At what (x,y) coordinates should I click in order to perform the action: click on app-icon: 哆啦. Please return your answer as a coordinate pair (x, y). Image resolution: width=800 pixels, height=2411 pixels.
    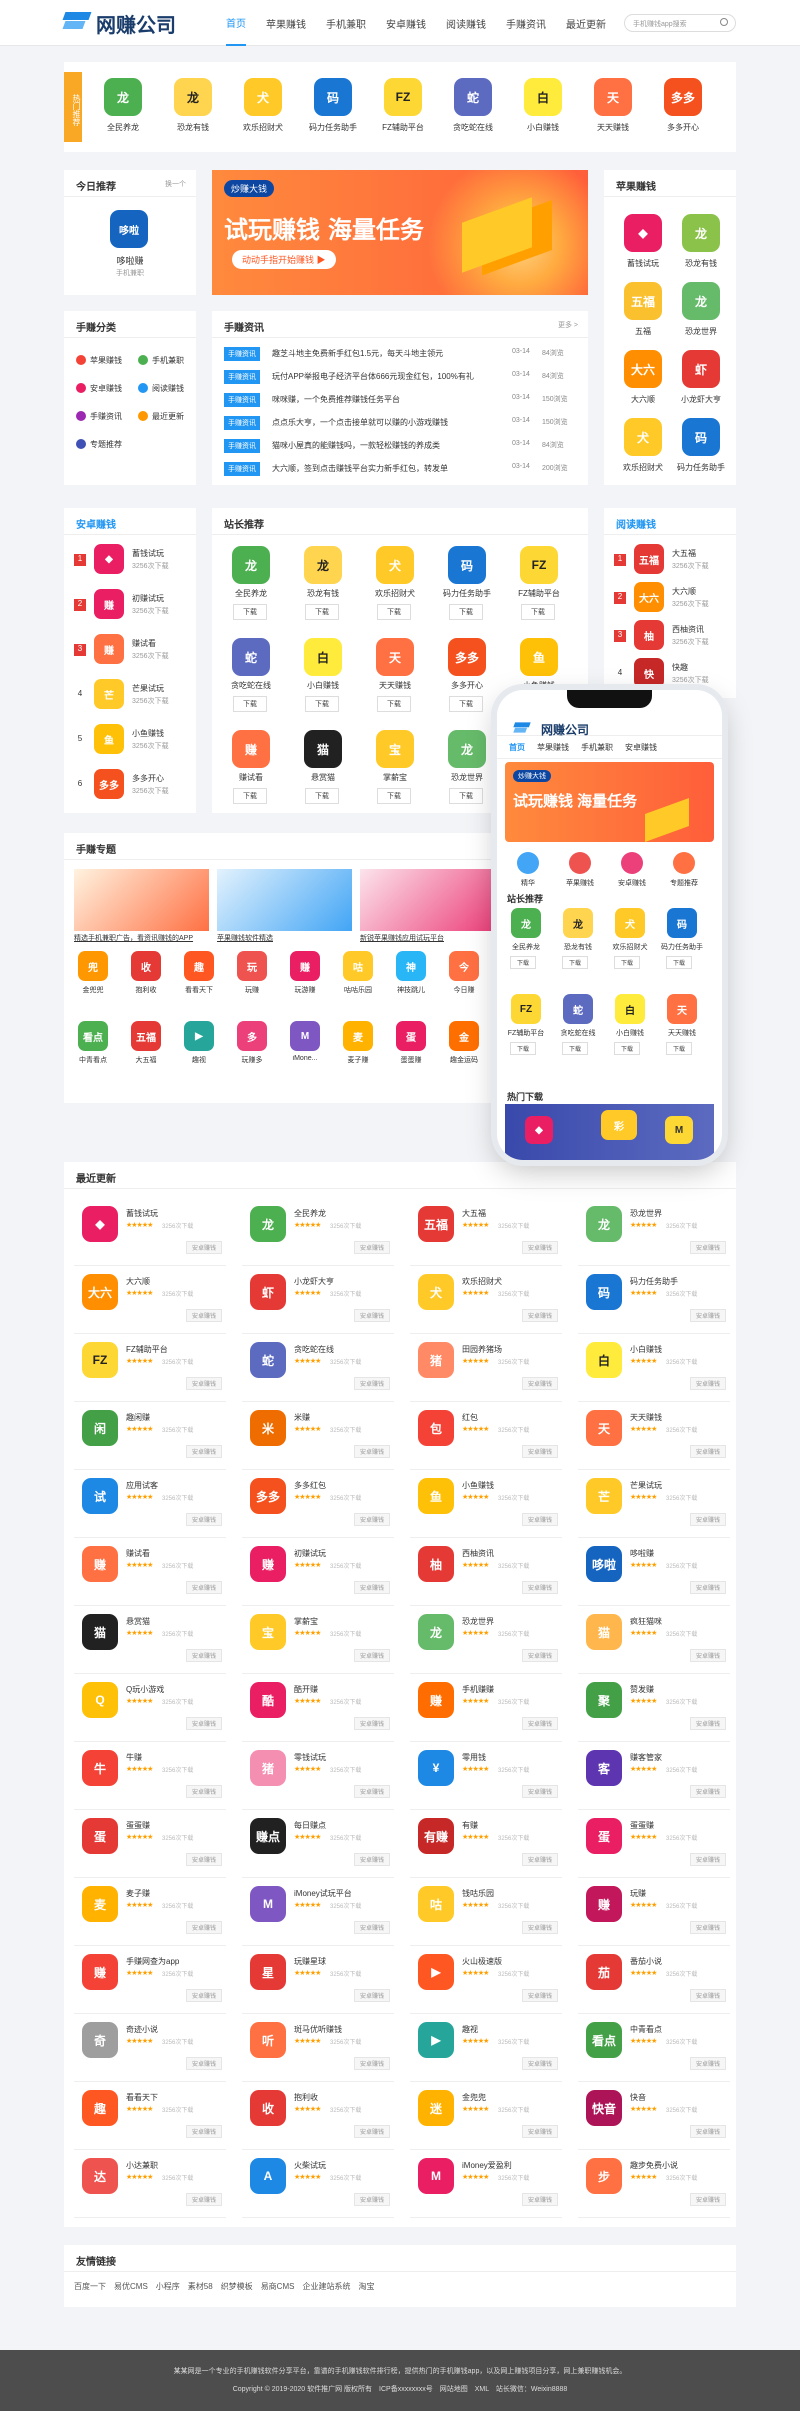
    Looking at the image, I should click on (604, 1564).